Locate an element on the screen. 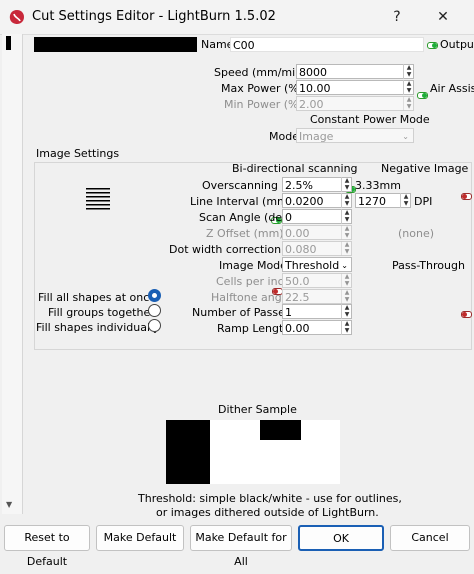 The height and width of the screenshot is (574, 474). image-settings-heading: Image Settings is located at coordinates (78, 153).